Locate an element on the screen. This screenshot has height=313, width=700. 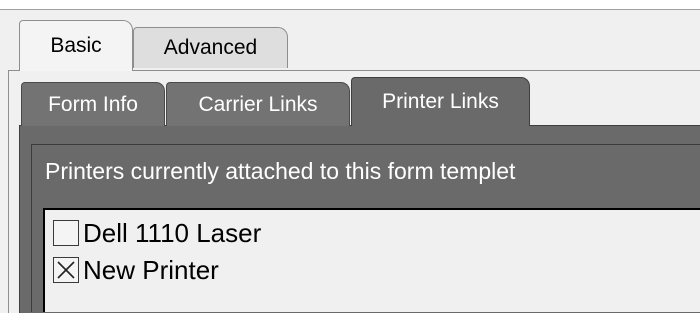
tab-advanced-label: Advanced is located at coordinates (210, 47).